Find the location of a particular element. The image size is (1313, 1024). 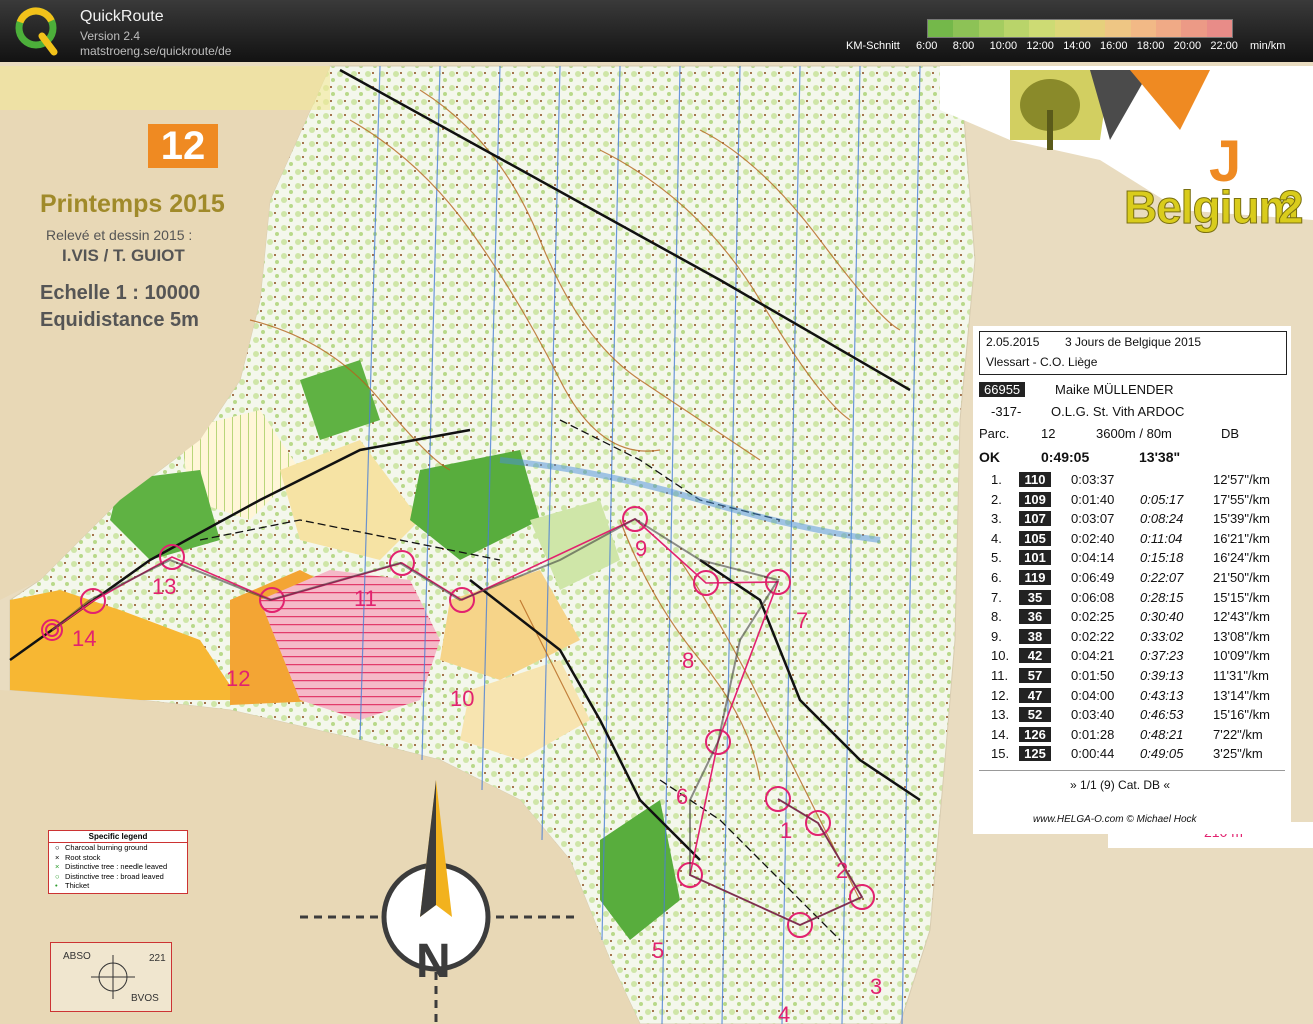

split-n: 8. is located at coordinates (996, 617).